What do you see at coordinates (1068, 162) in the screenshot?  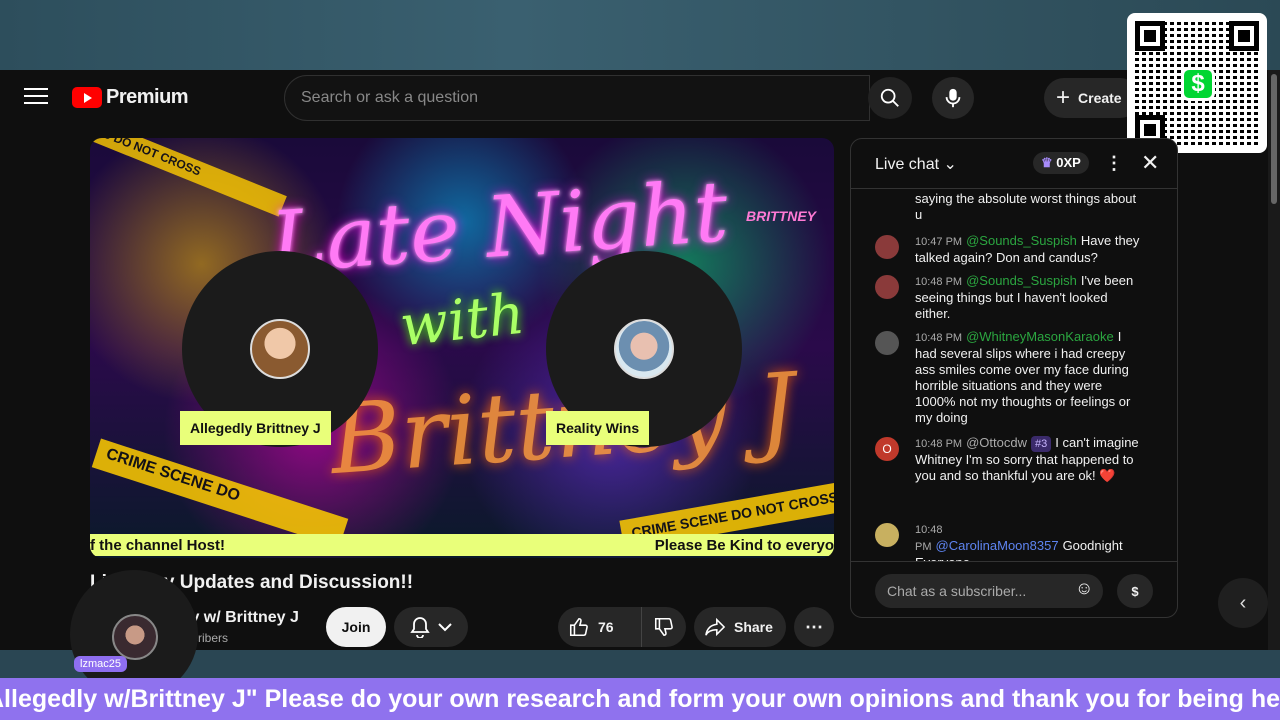 I see `xp-value: 0XP` at bounding box center [1068, 162].